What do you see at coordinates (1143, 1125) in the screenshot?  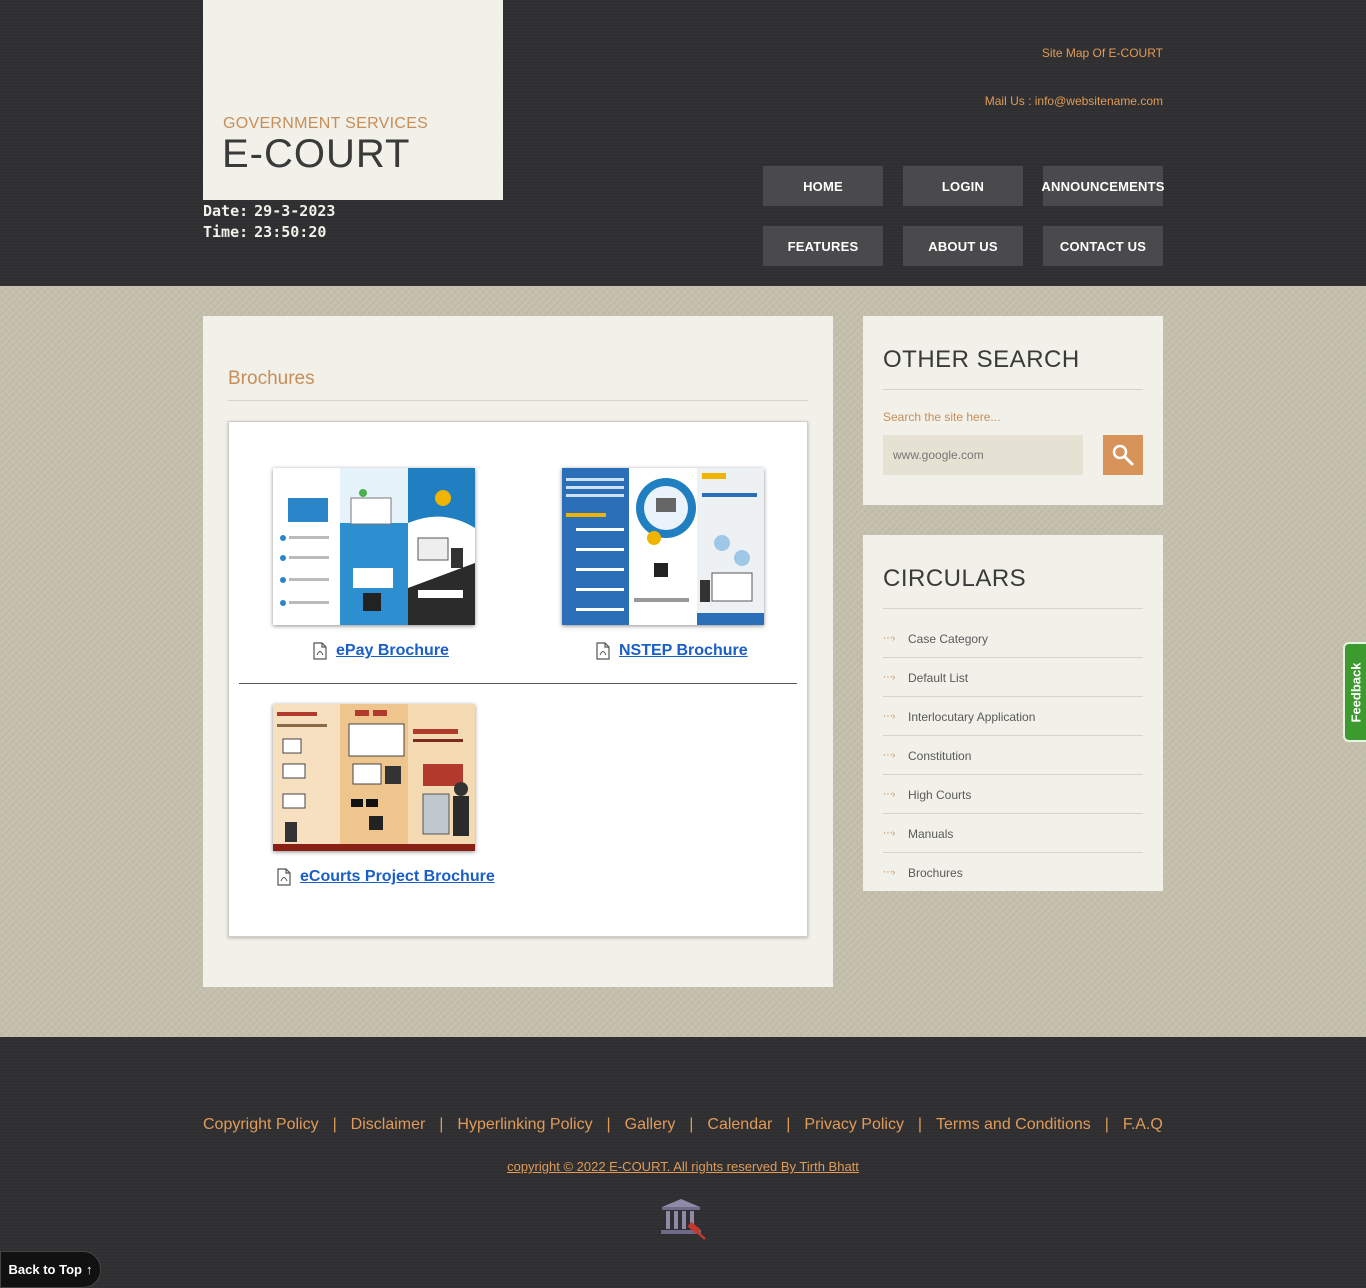 I see `footer-link-faq: F.A.Q` at bounding box center [1143, 1125].